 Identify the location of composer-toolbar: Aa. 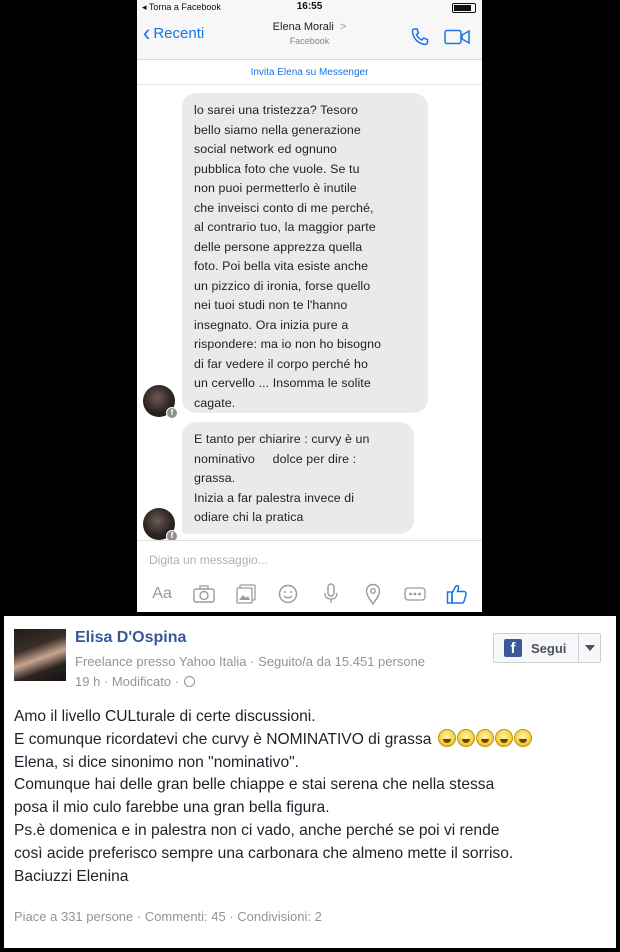
(309, 594).